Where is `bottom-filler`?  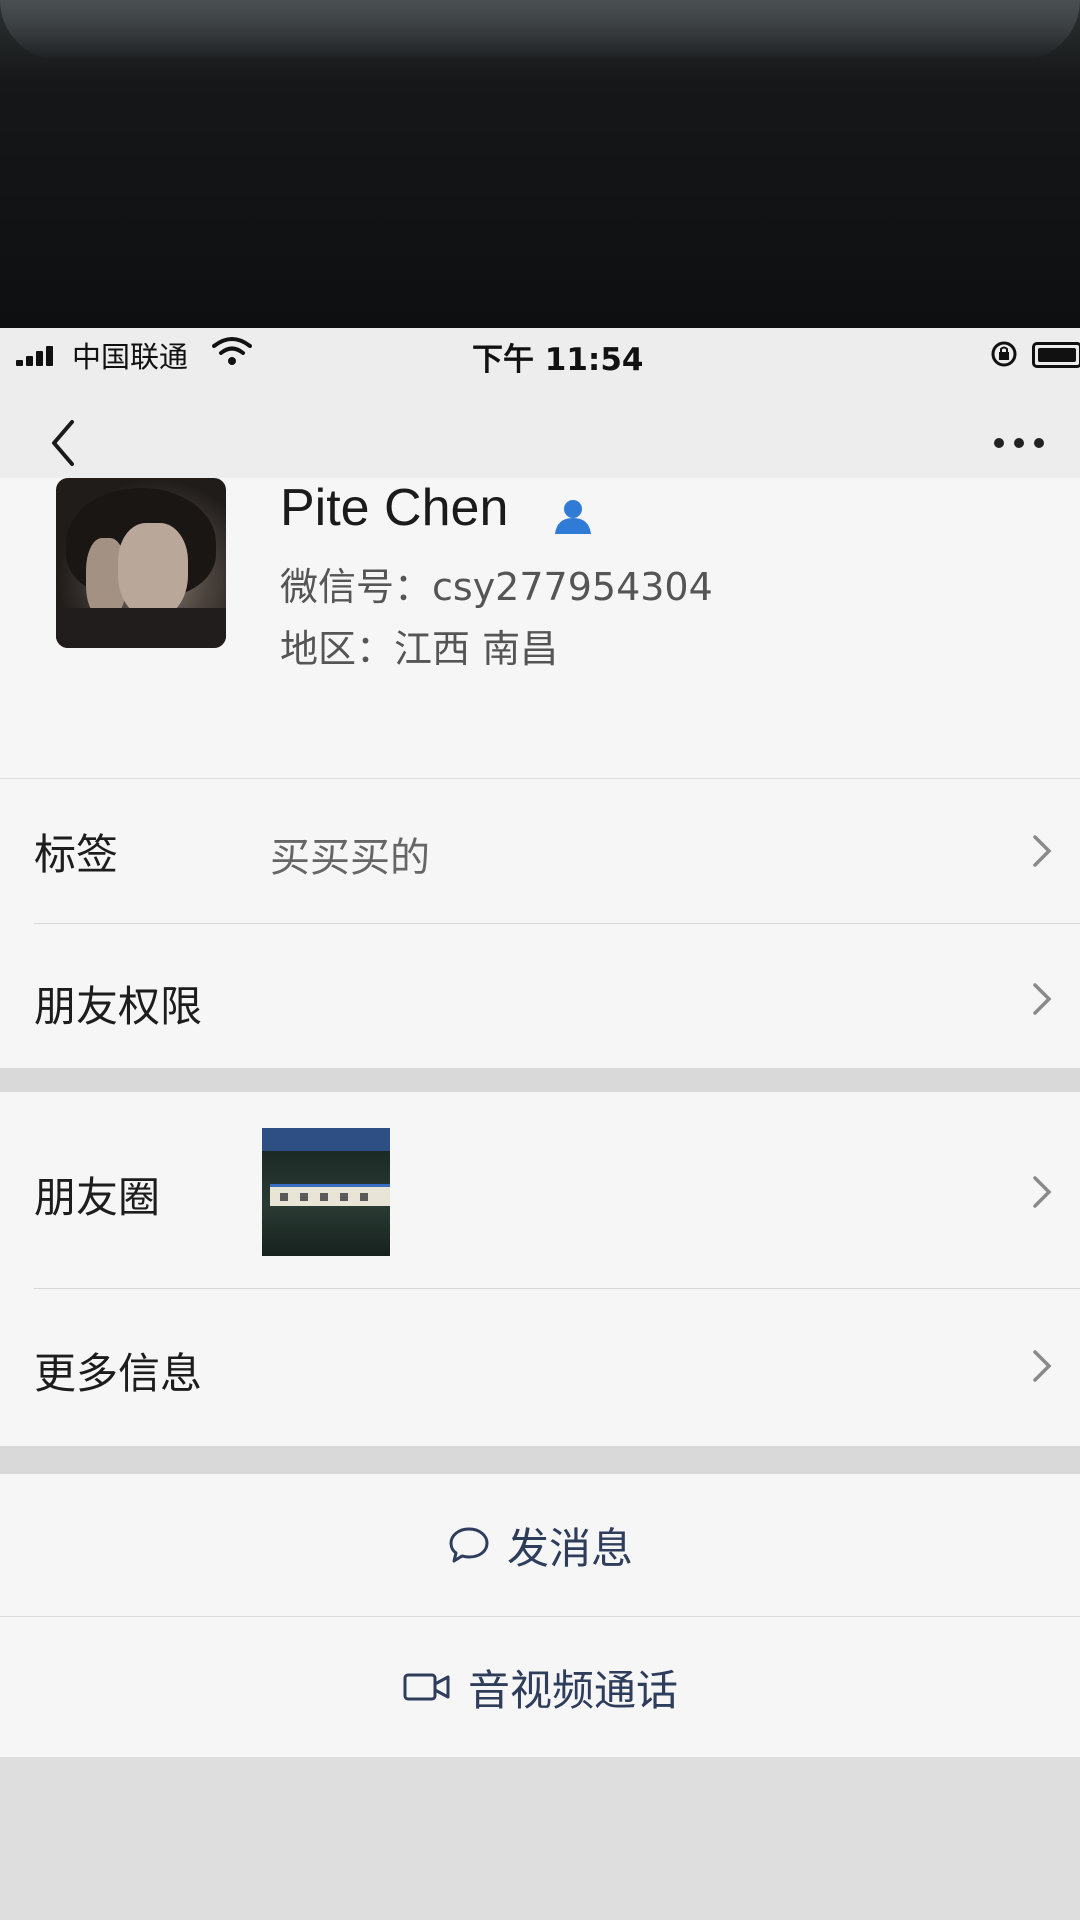 bottom-filler is located at coordinates (540, 1838).